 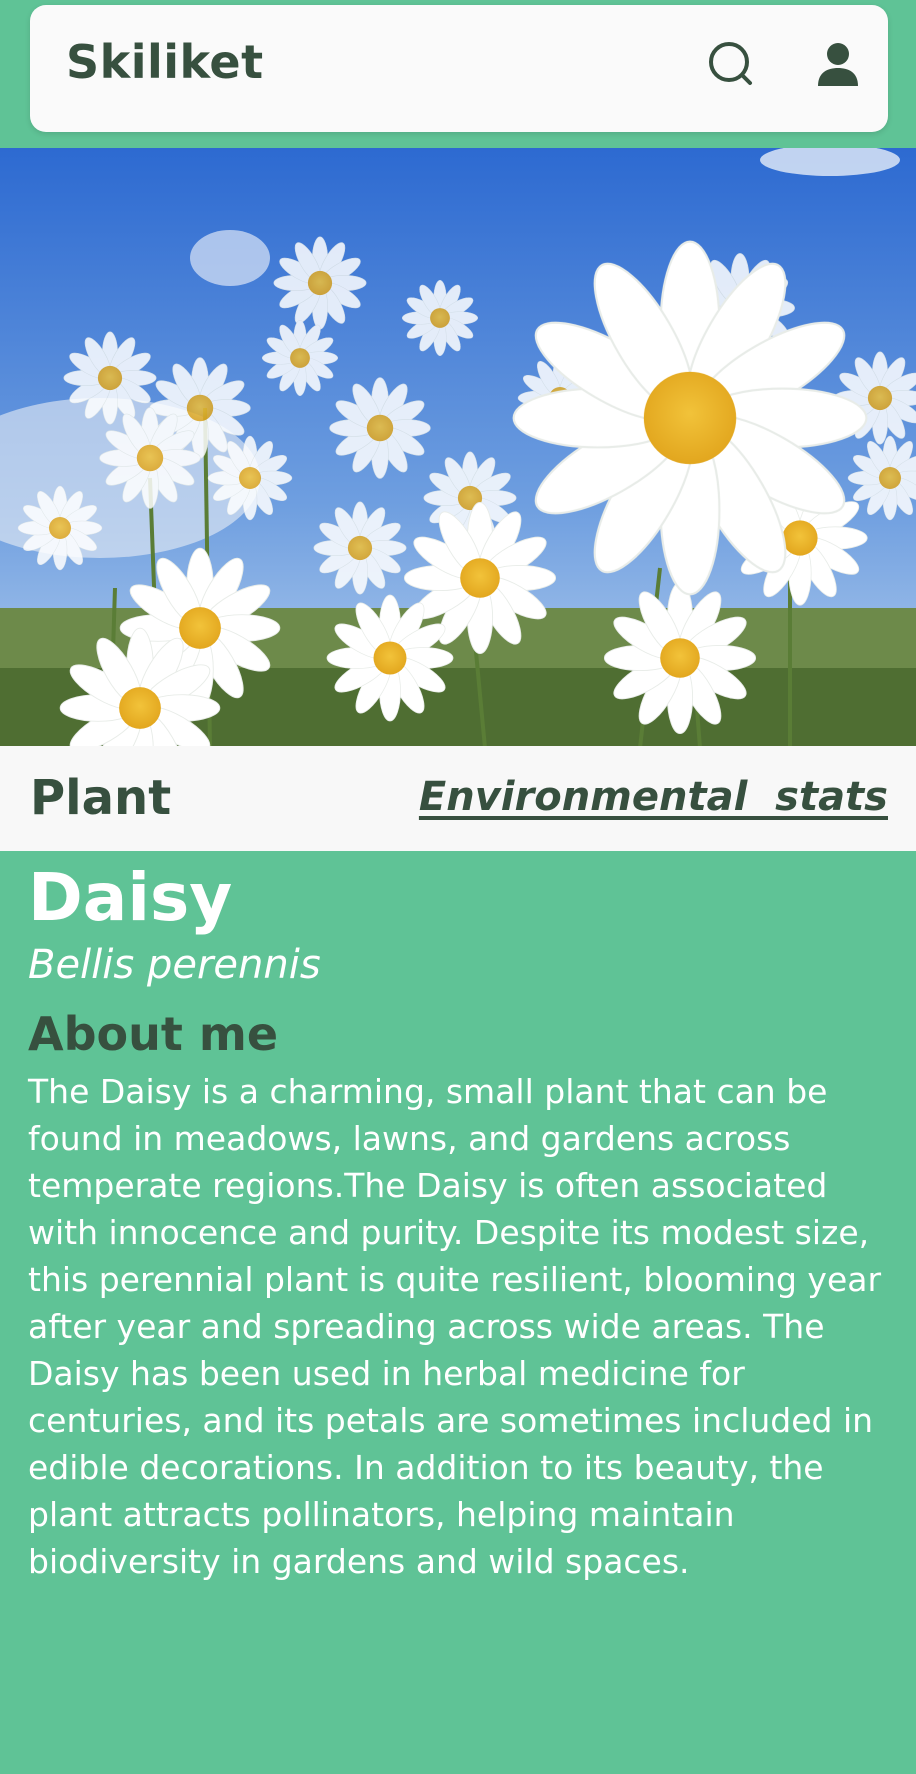 What do you see at coordinates (459, 68) in the screenshot?
I see `app-bar: Skiliket` at bounding box center [459, 68].